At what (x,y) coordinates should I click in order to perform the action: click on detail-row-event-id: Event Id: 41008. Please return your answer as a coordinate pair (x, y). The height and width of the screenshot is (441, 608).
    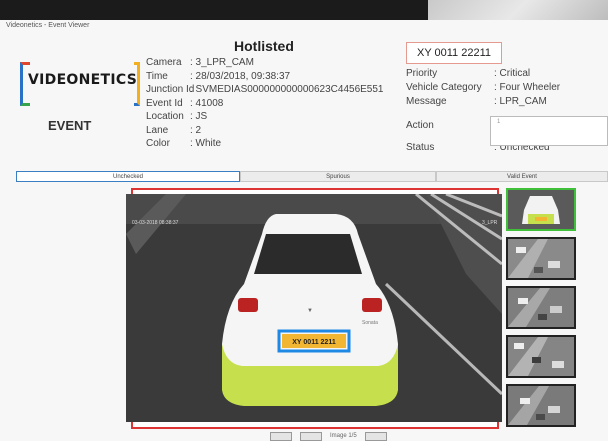
    Looking at the image, I should click on (185, 103).